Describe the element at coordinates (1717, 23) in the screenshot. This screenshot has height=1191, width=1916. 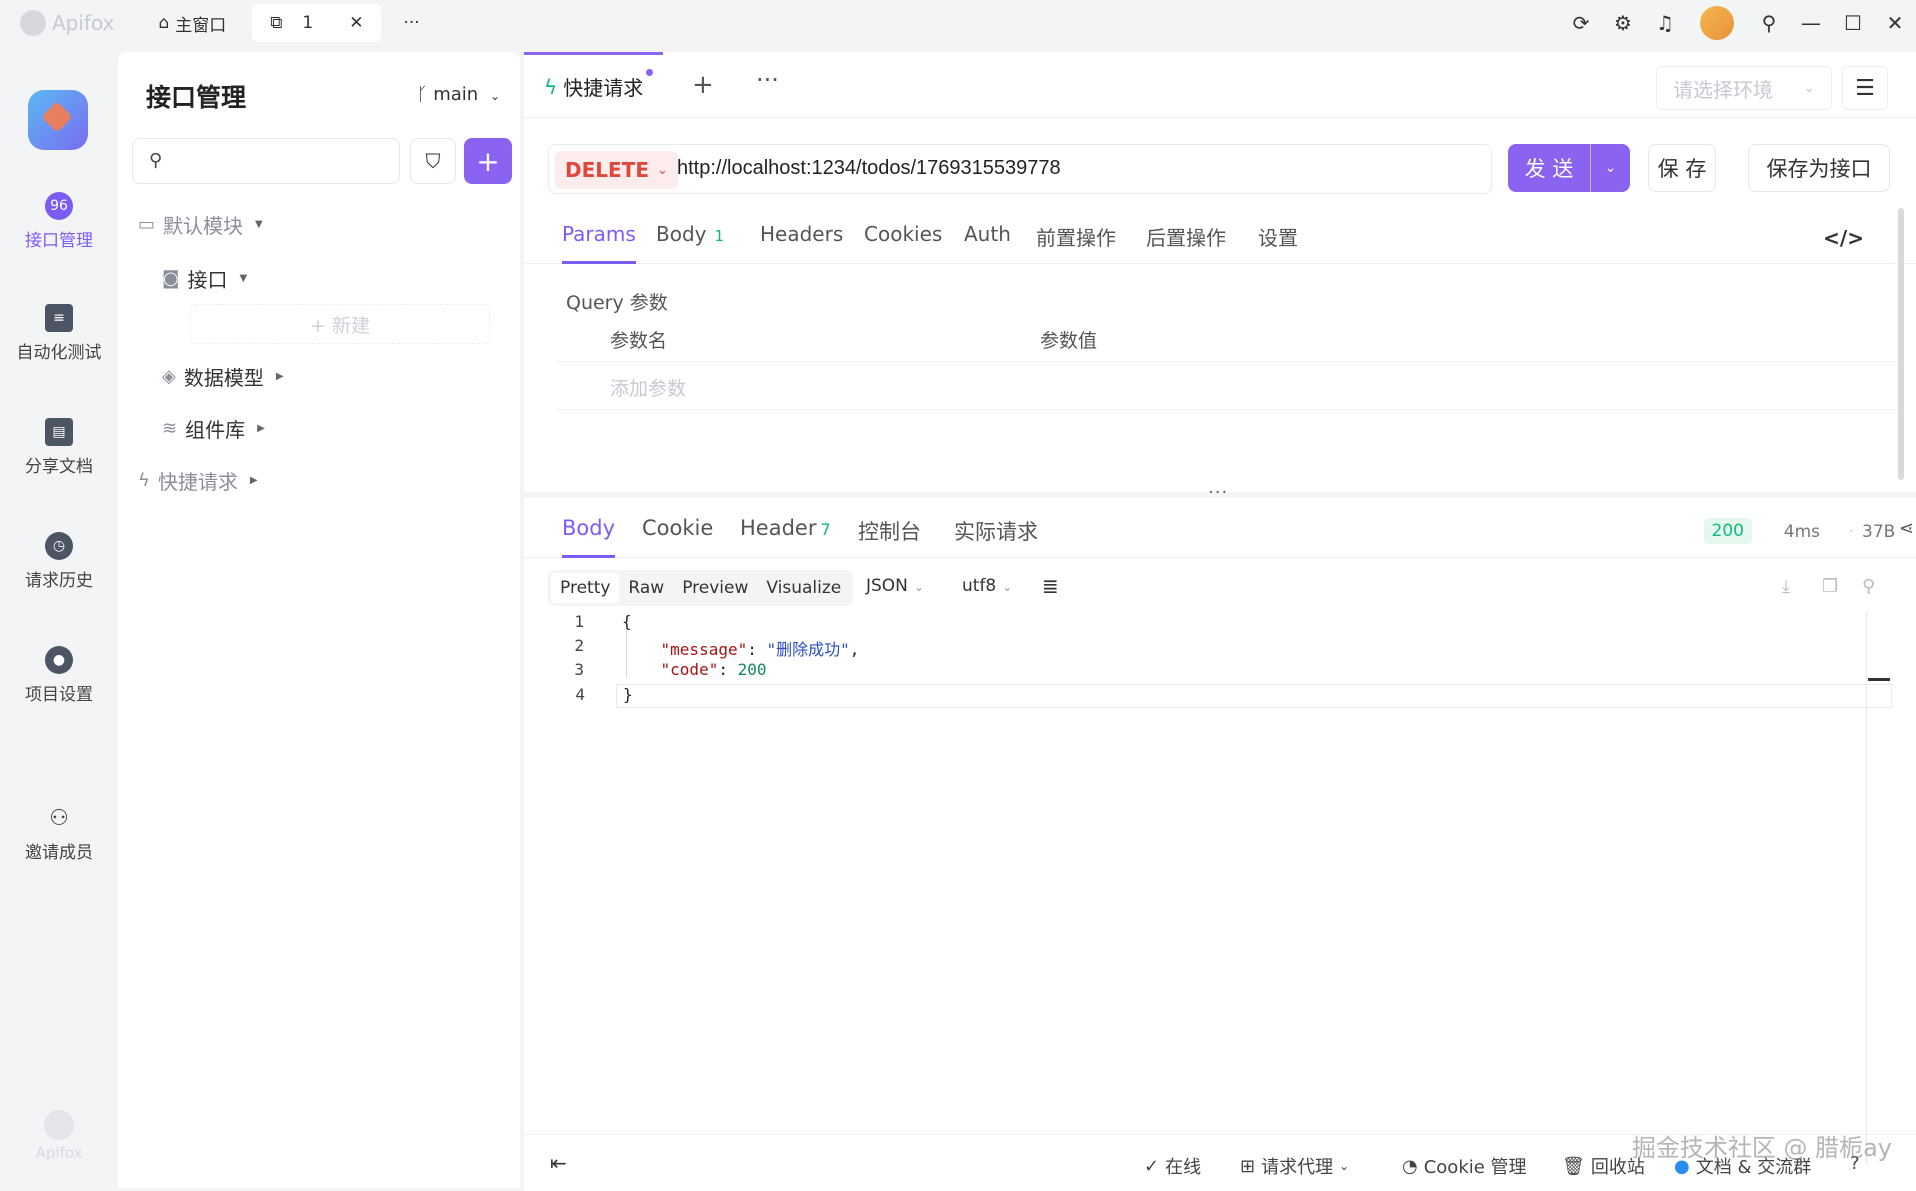
I see `avatar` at that location.